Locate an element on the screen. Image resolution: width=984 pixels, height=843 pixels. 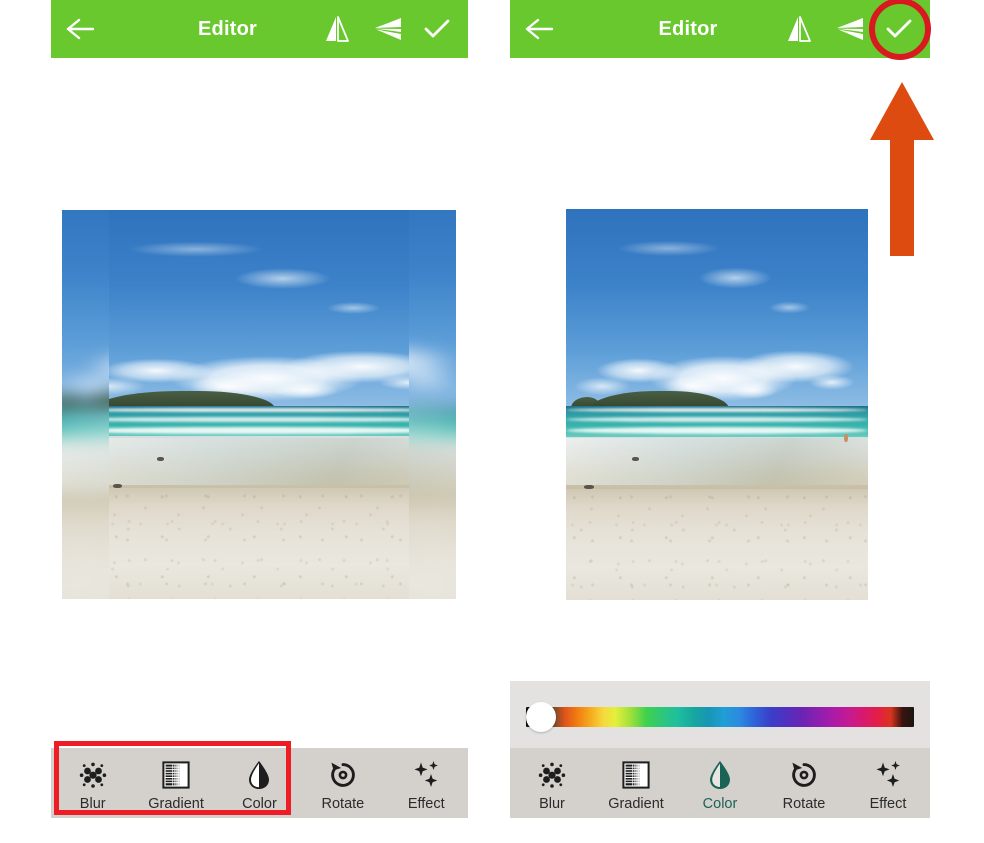
color-slider-handle is located at coordinates (541, 717).